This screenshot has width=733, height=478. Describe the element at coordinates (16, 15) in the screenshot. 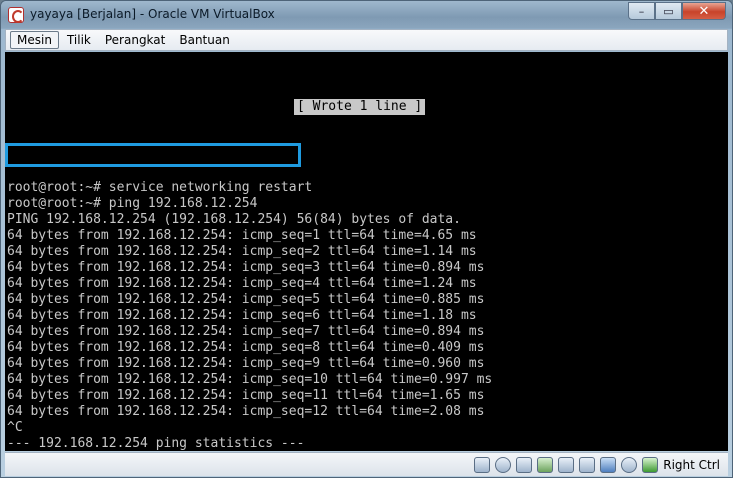

I see `virtualbox-app-icon` at that location.